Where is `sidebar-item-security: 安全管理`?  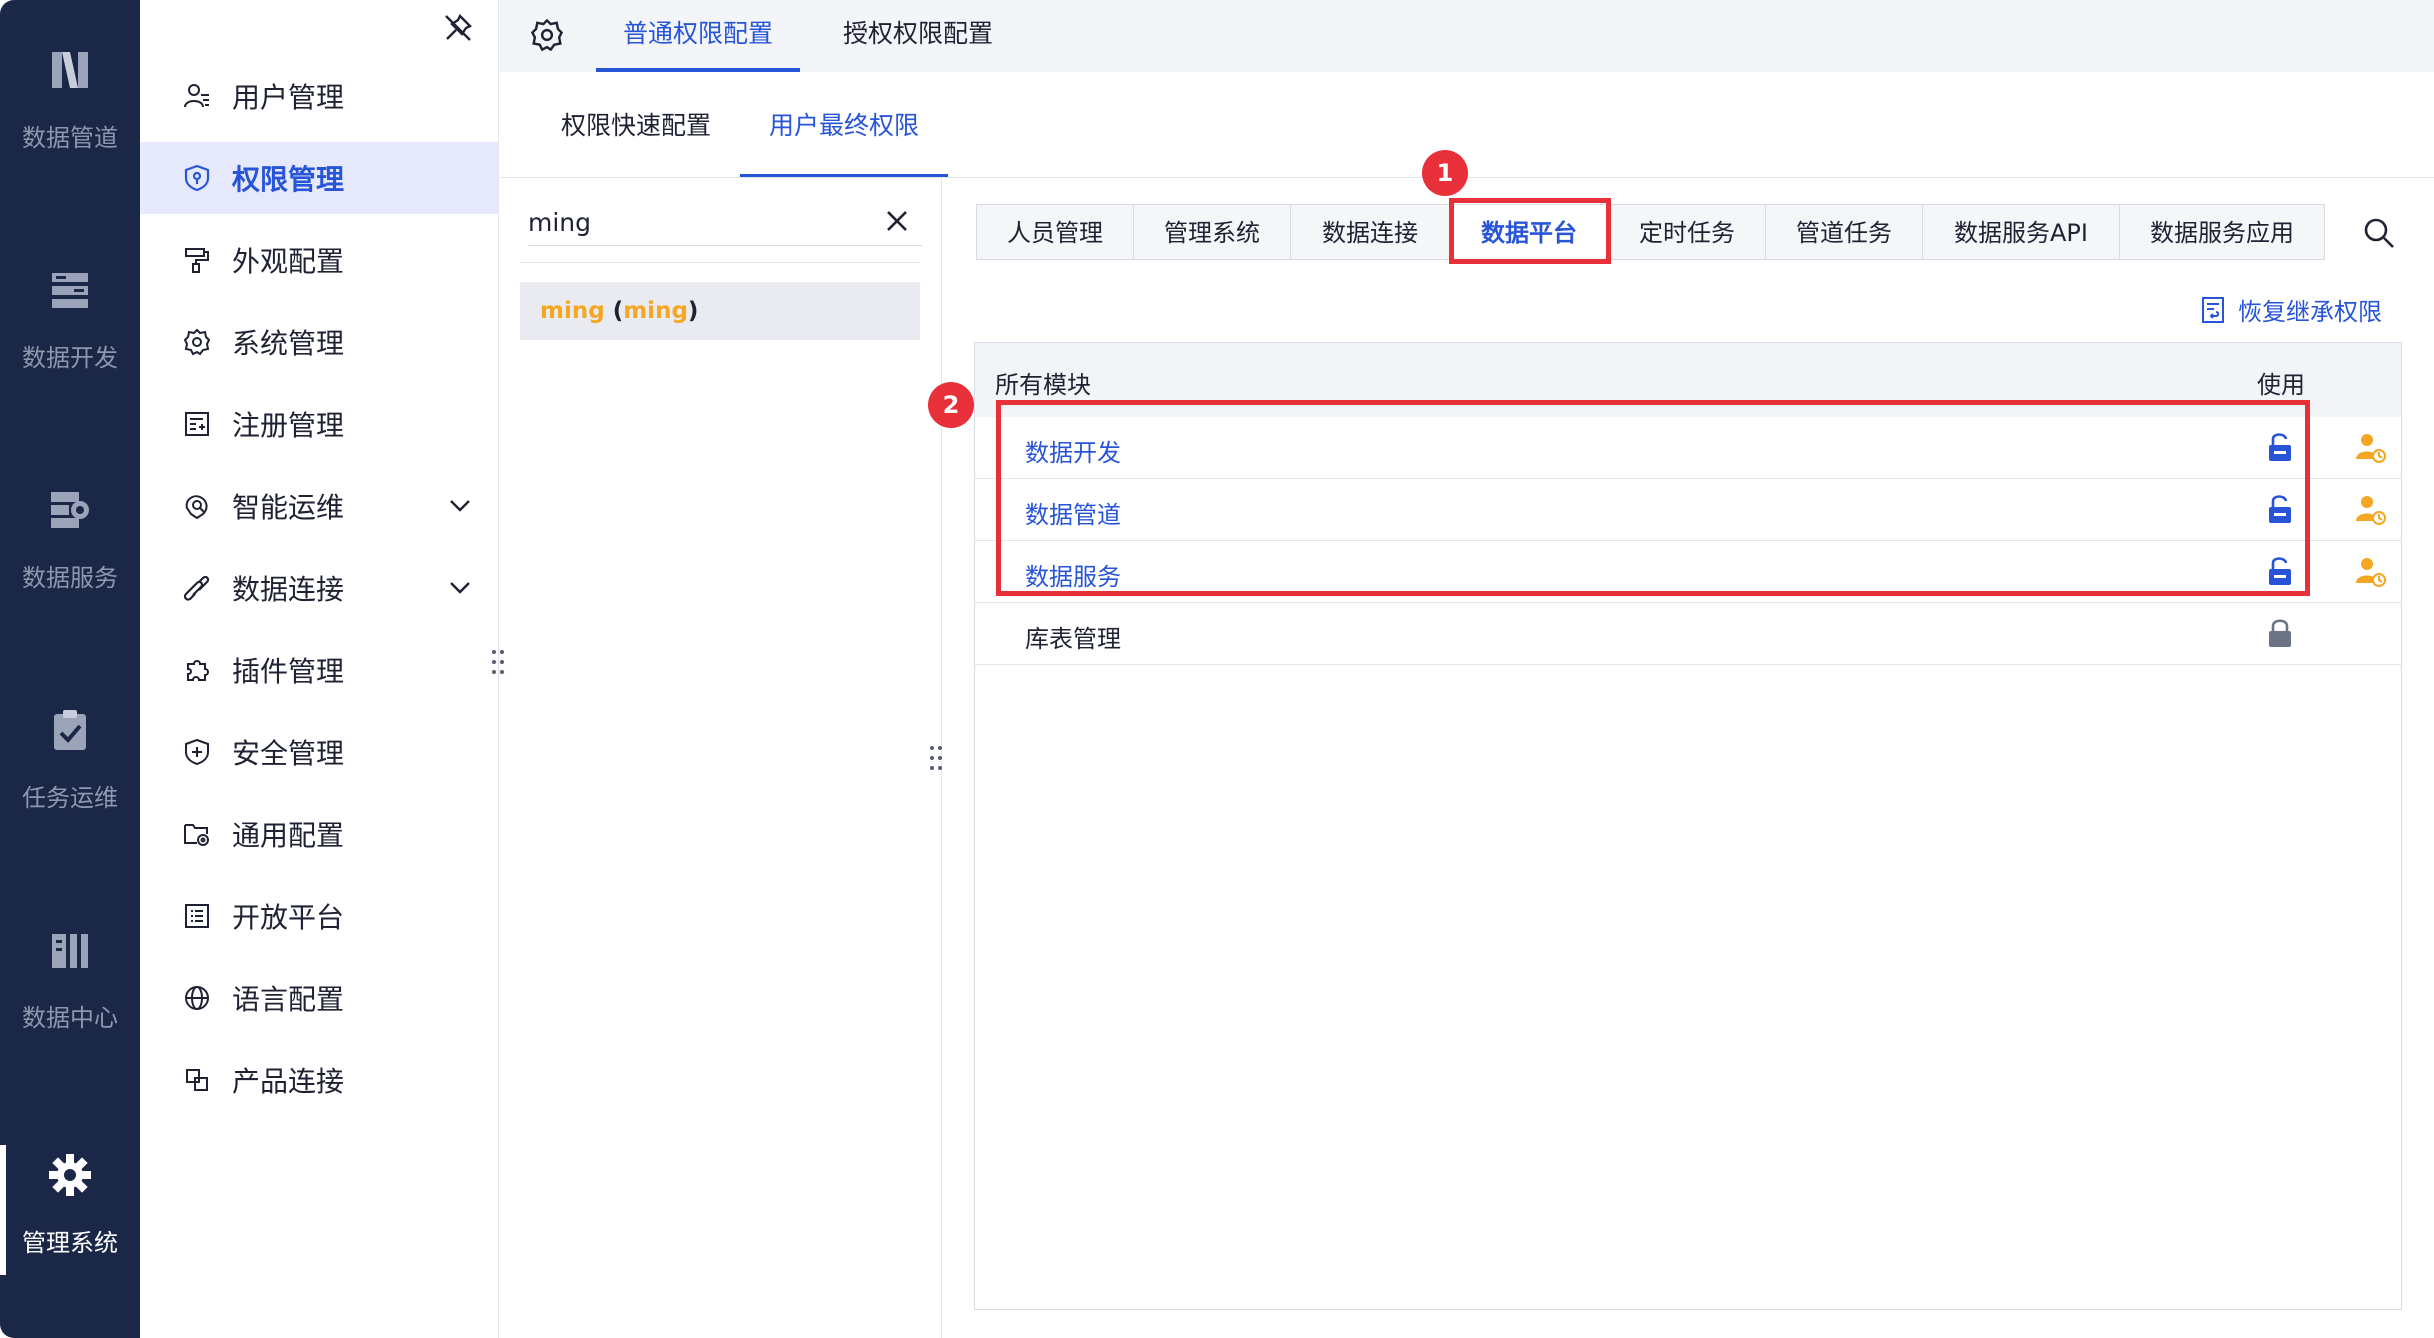
sidebar-item-security: 安全管理 is located at coordinates (319, 752).